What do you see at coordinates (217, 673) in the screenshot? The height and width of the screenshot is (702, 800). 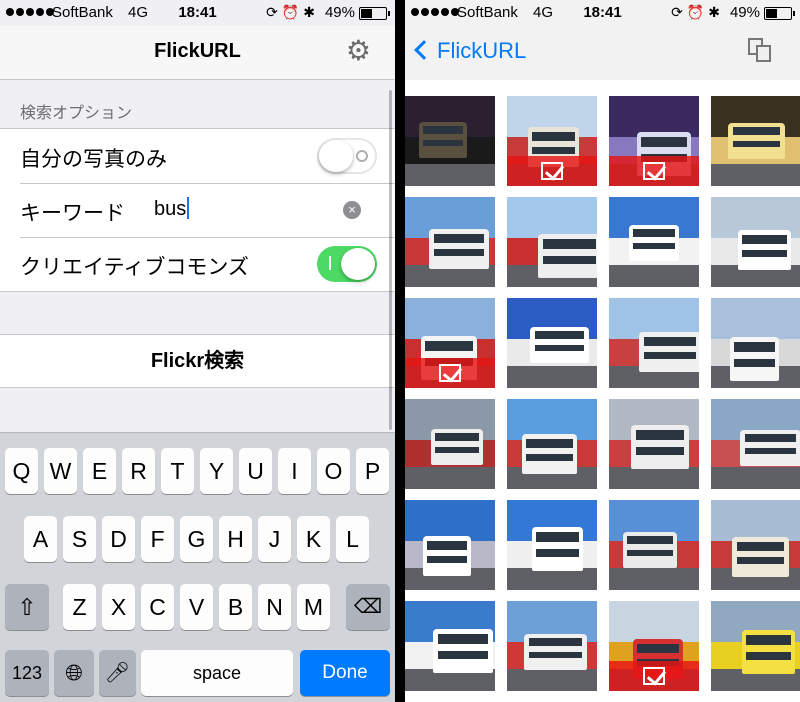 I see `space-key: space` at bounding box center [217, 673].